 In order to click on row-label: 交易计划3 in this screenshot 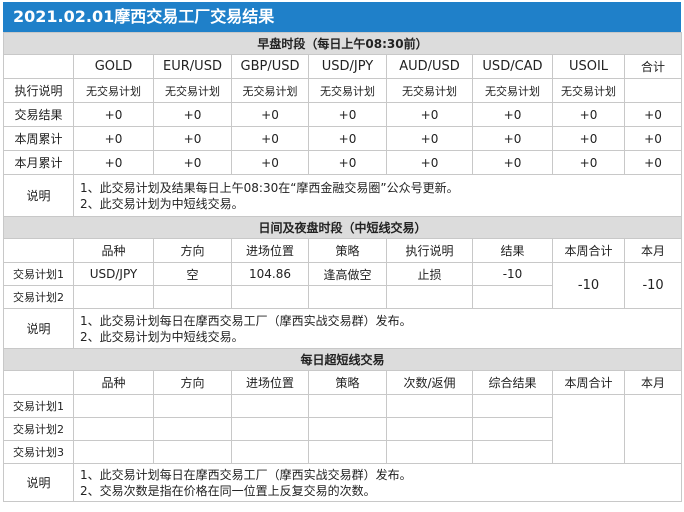, I will do `click(38, 452)`.